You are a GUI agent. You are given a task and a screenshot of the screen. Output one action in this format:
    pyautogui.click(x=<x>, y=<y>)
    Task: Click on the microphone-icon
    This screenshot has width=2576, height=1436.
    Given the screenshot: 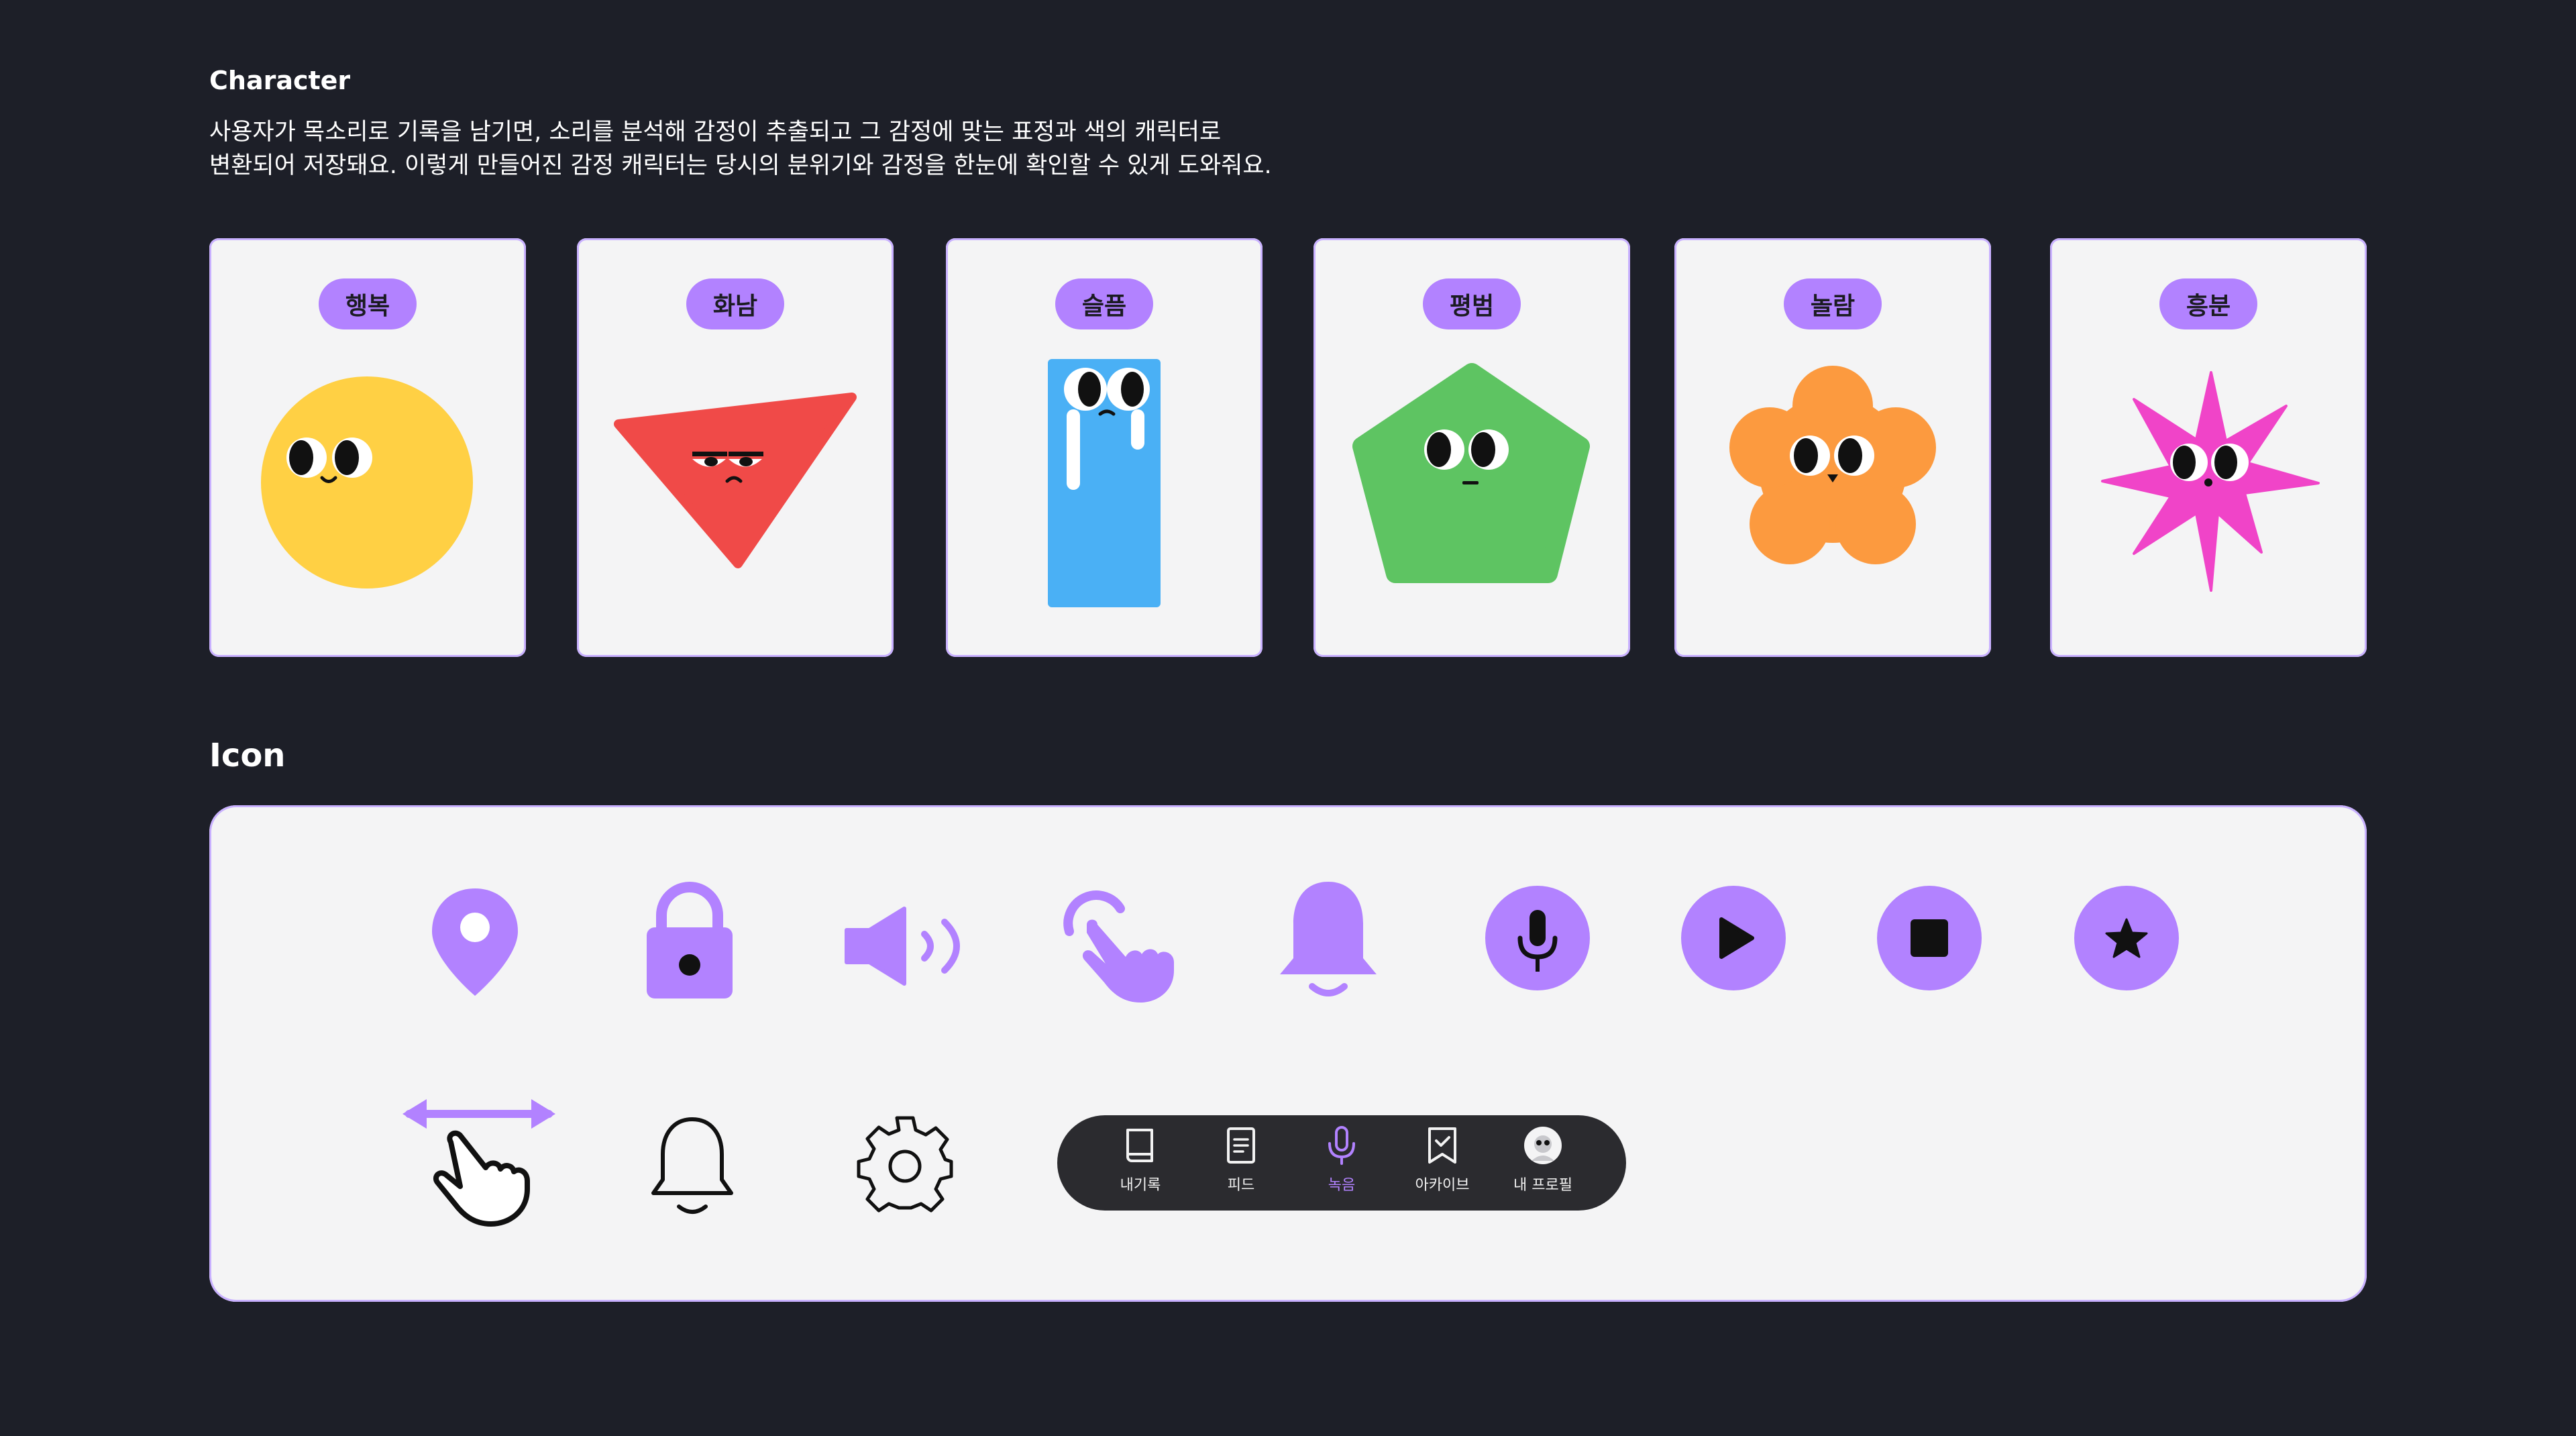 What is the action you would take?
    pyautogui.click(x=1341, y=1145)
    